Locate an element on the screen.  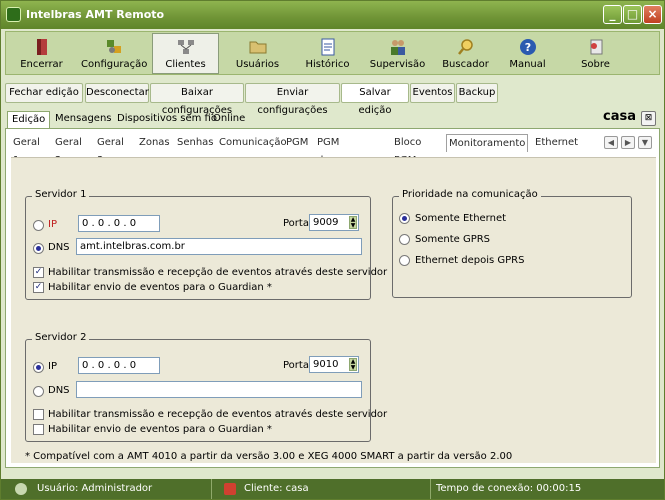
title-bar: Intelbras AMT Remoto _ □ × is located at coordinates (332, 15).